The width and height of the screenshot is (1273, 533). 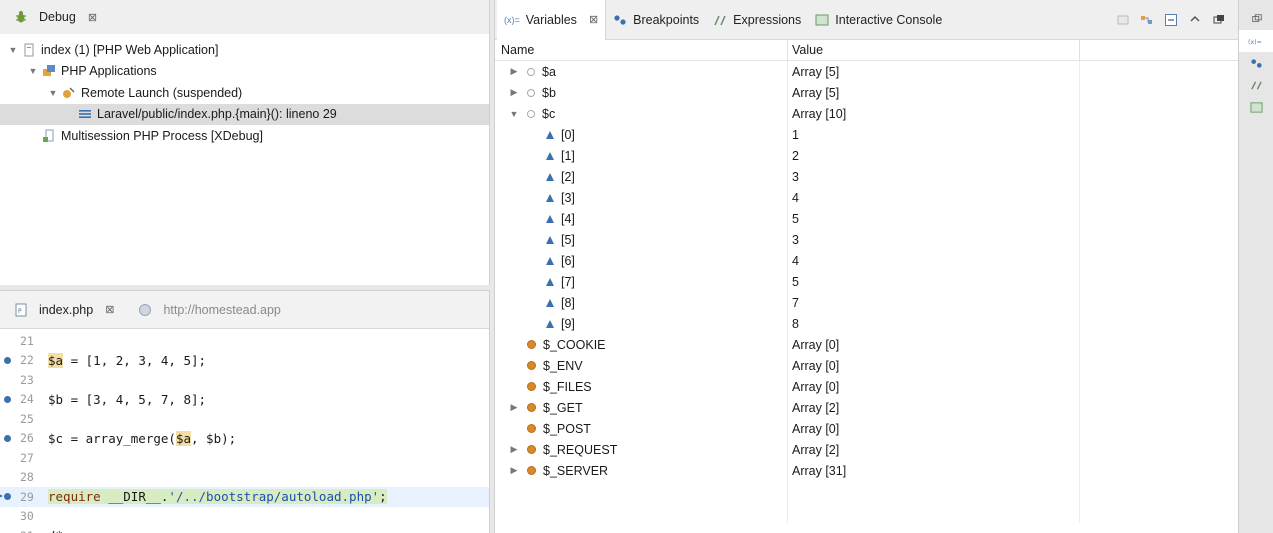 I want to click on variable-row: [7] 5, so click(x=866, y=281).